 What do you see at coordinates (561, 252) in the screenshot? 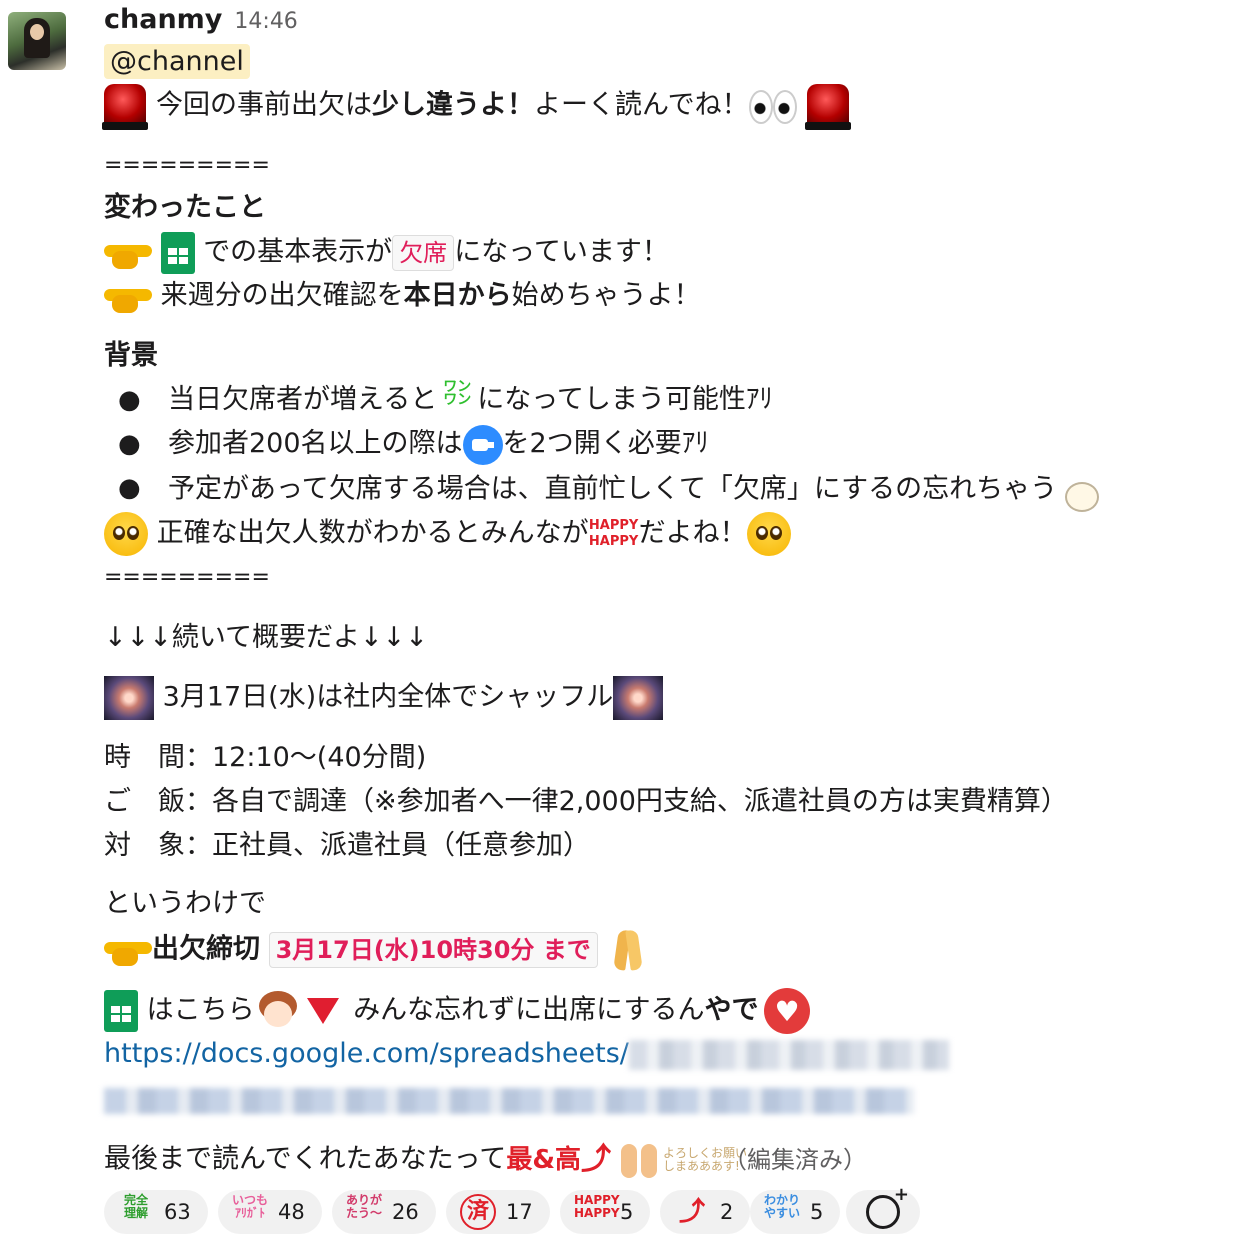
I see `changes-item-1-post: になっています！` at bounding box center [561, 252].